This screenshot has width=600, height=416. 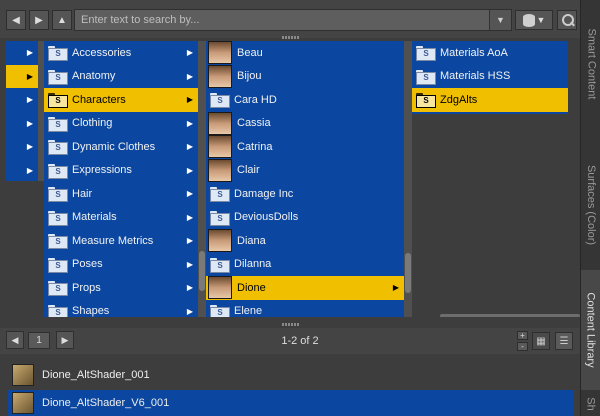 What do you see at coordinates (590, 205) in the screenshot?
I see `tab-surfaces-color: Surfaces (Color)` at bounding box center [590, 205].